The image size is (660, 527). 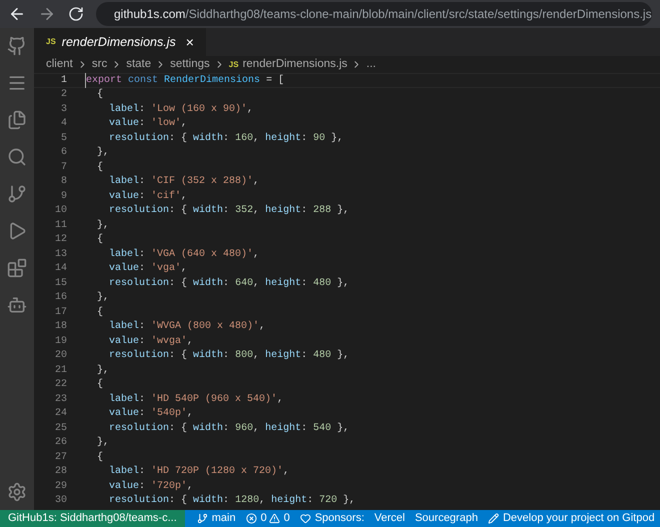 I want to click on line-number: 15, so click(x=60, y=283).